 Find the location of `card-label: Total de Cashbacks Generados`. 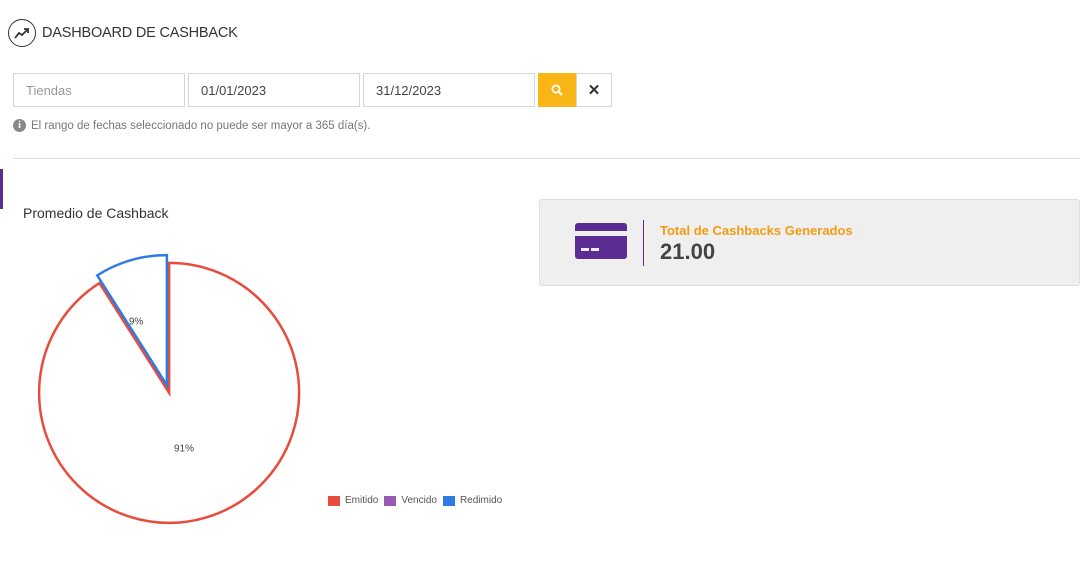

card-label: Total de Cashbacks Generados is located at coordinates (756, 230).